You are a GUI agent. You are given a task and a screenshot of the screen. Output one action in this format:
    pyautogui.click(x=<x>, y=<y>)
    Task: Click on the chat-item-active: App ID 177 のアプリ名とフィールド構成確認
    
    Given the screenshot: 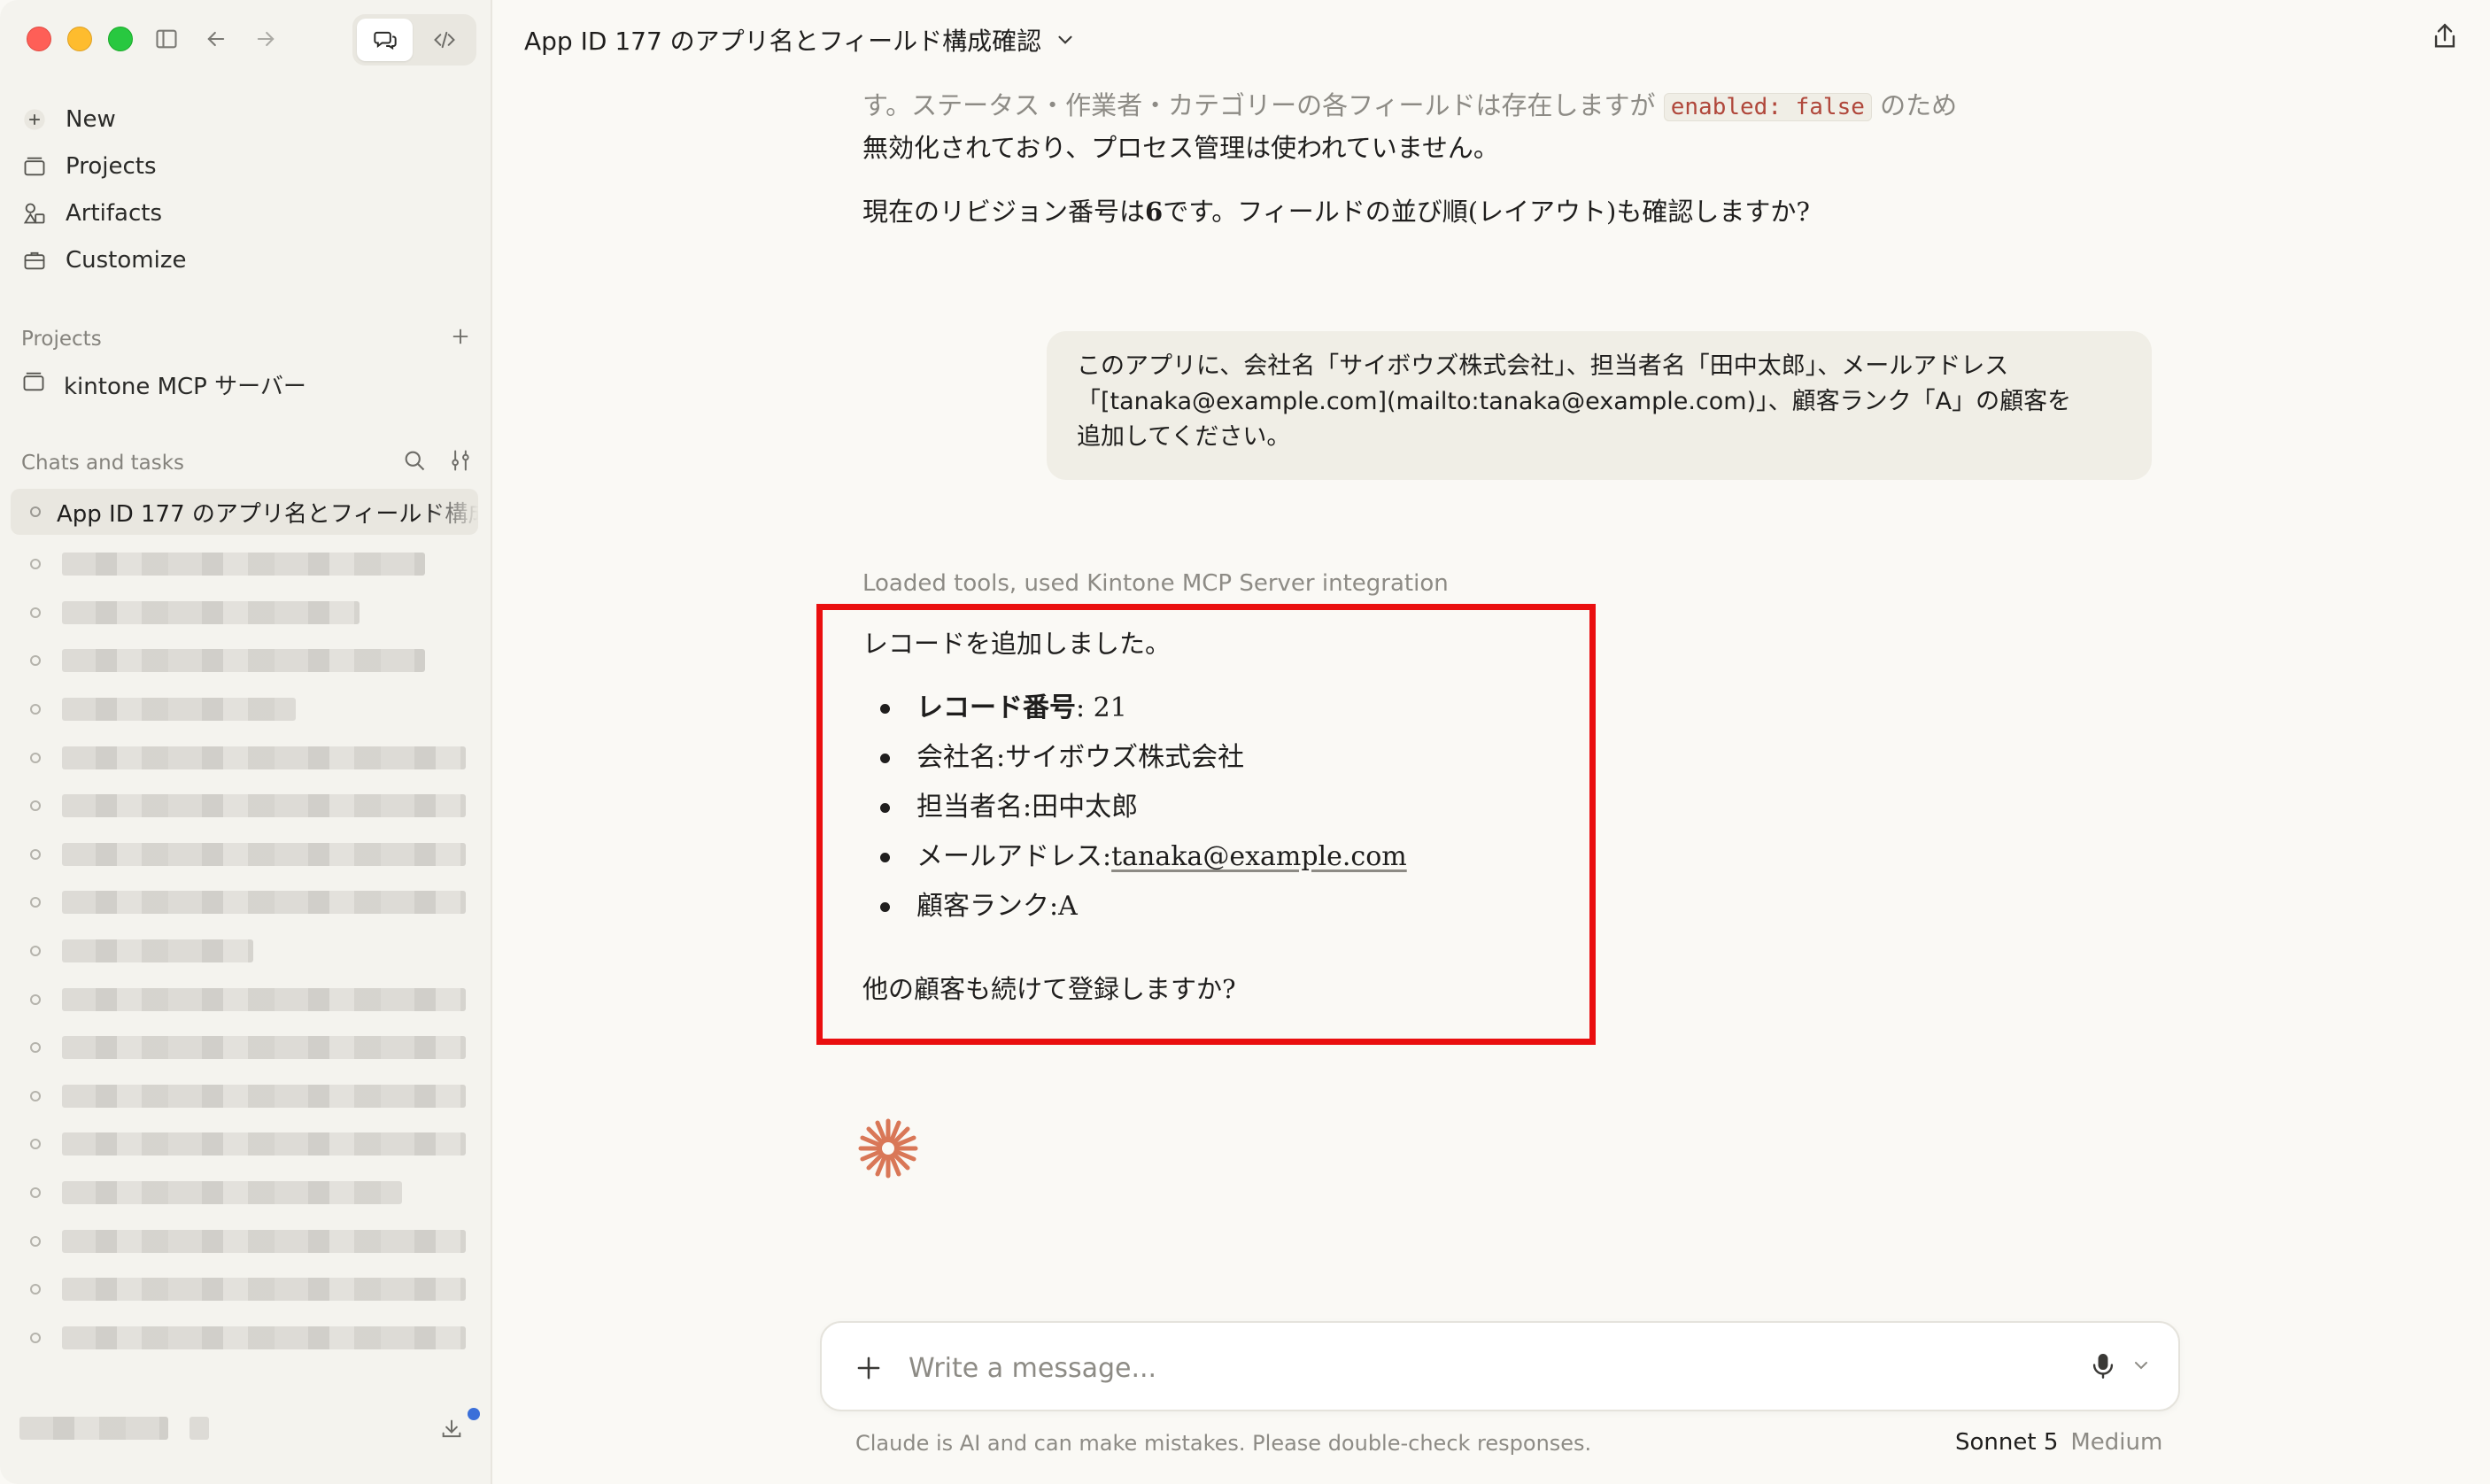 What is the action you would take?
    pyautogui.click(x=244, y=512)
    